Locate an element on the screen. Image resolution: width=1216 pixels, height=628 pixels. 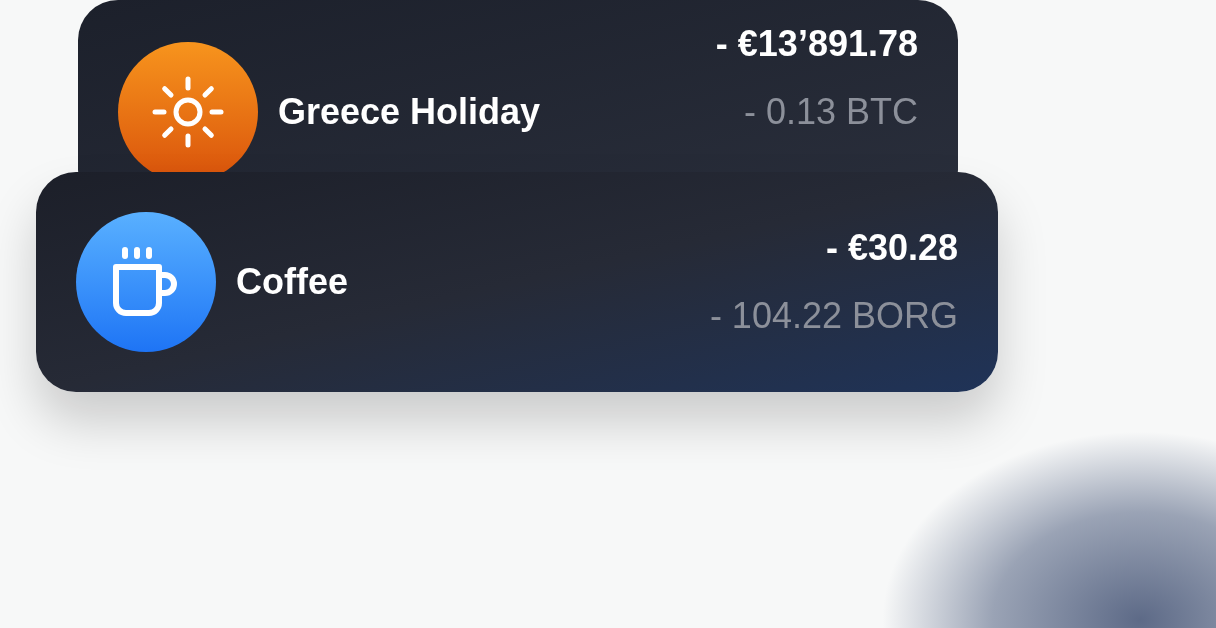
sun-icon is located at coordinates (188, 112).